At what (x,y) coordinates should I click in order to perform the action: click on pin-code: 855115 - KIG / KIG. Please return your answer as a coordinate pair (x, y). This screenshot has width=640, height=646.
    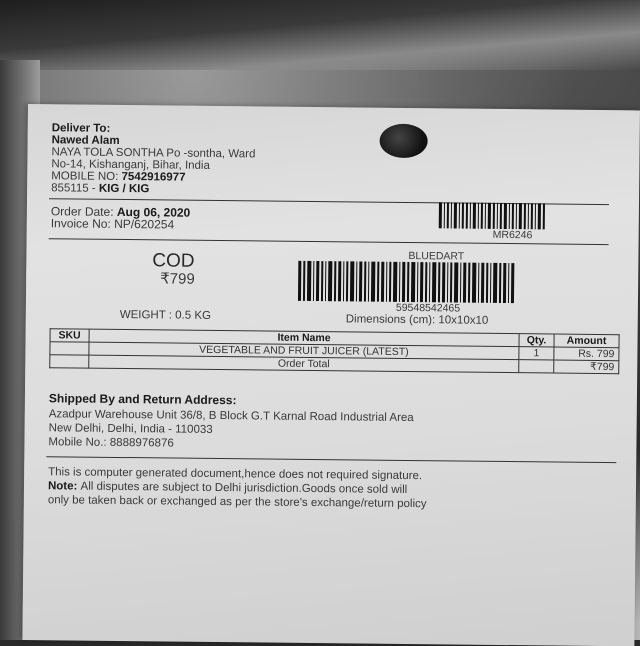
    Looking at the image, I should click on (100, 189).